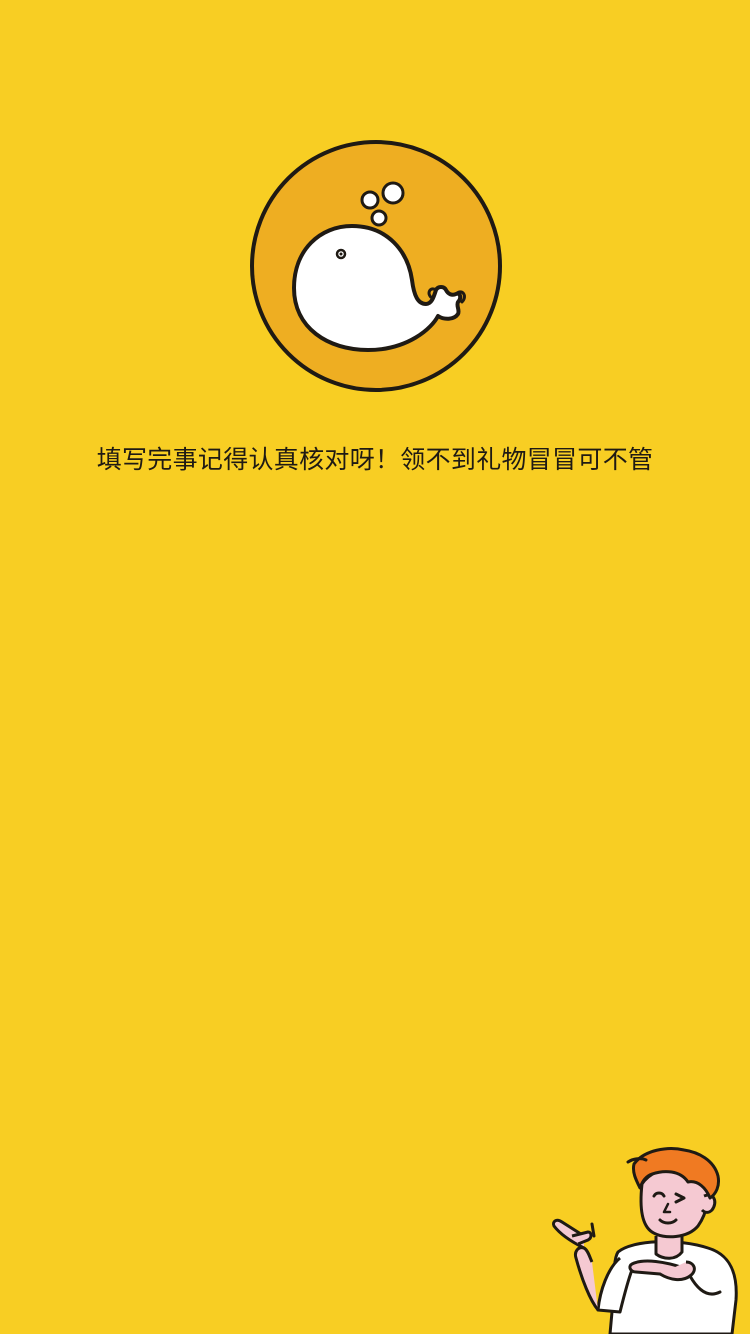  What do you see at coordinates (649, 1237) in the screenshot?
I see `pointing-boy-illustration` at bounding box center [649, 1237].